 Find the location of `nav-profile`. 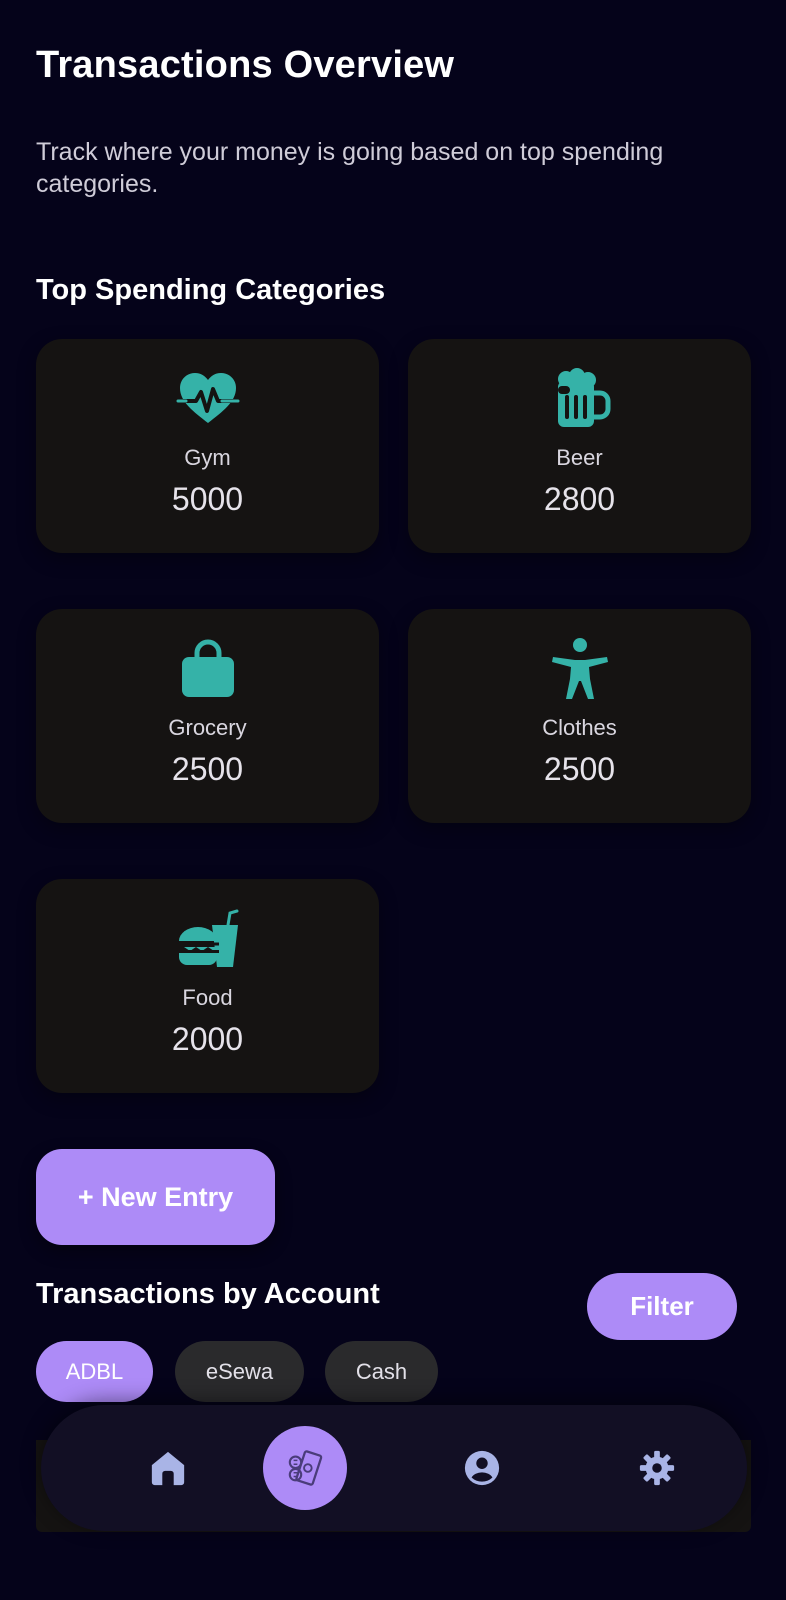

nav-profile is located at coordinates (482, 1468).